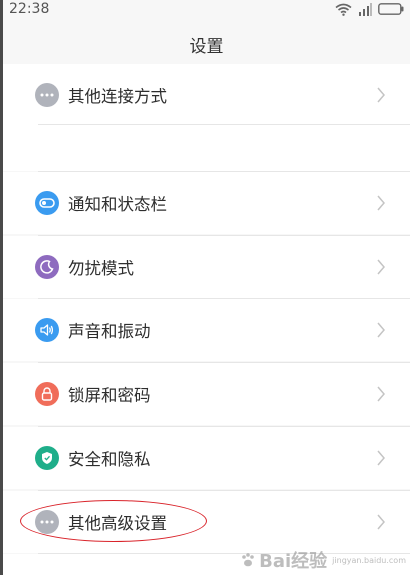 This screenshot has width=410, height=575. I want to click on section-gap, so click(206, 148).